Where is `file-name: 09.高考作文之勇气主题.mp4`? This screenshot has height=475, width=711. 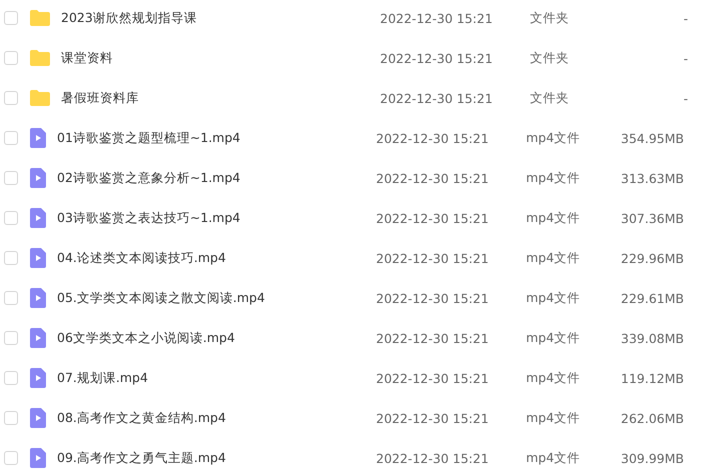 file-name: 09.高考作文之勇气主题.mp4 is located at coordinates (216, 458).